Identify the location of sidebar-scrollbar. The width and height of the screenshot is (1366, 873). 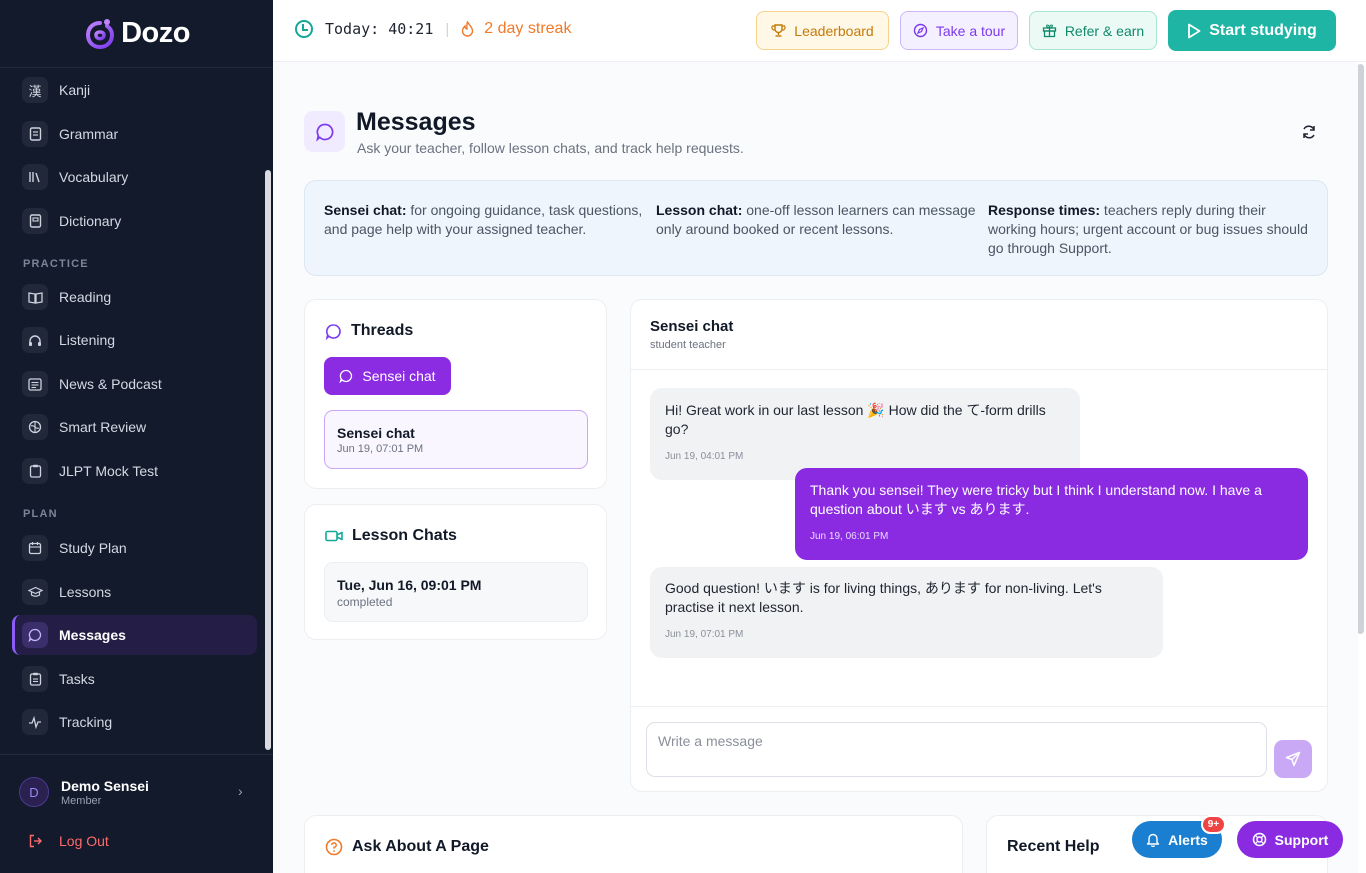
(268, 411).